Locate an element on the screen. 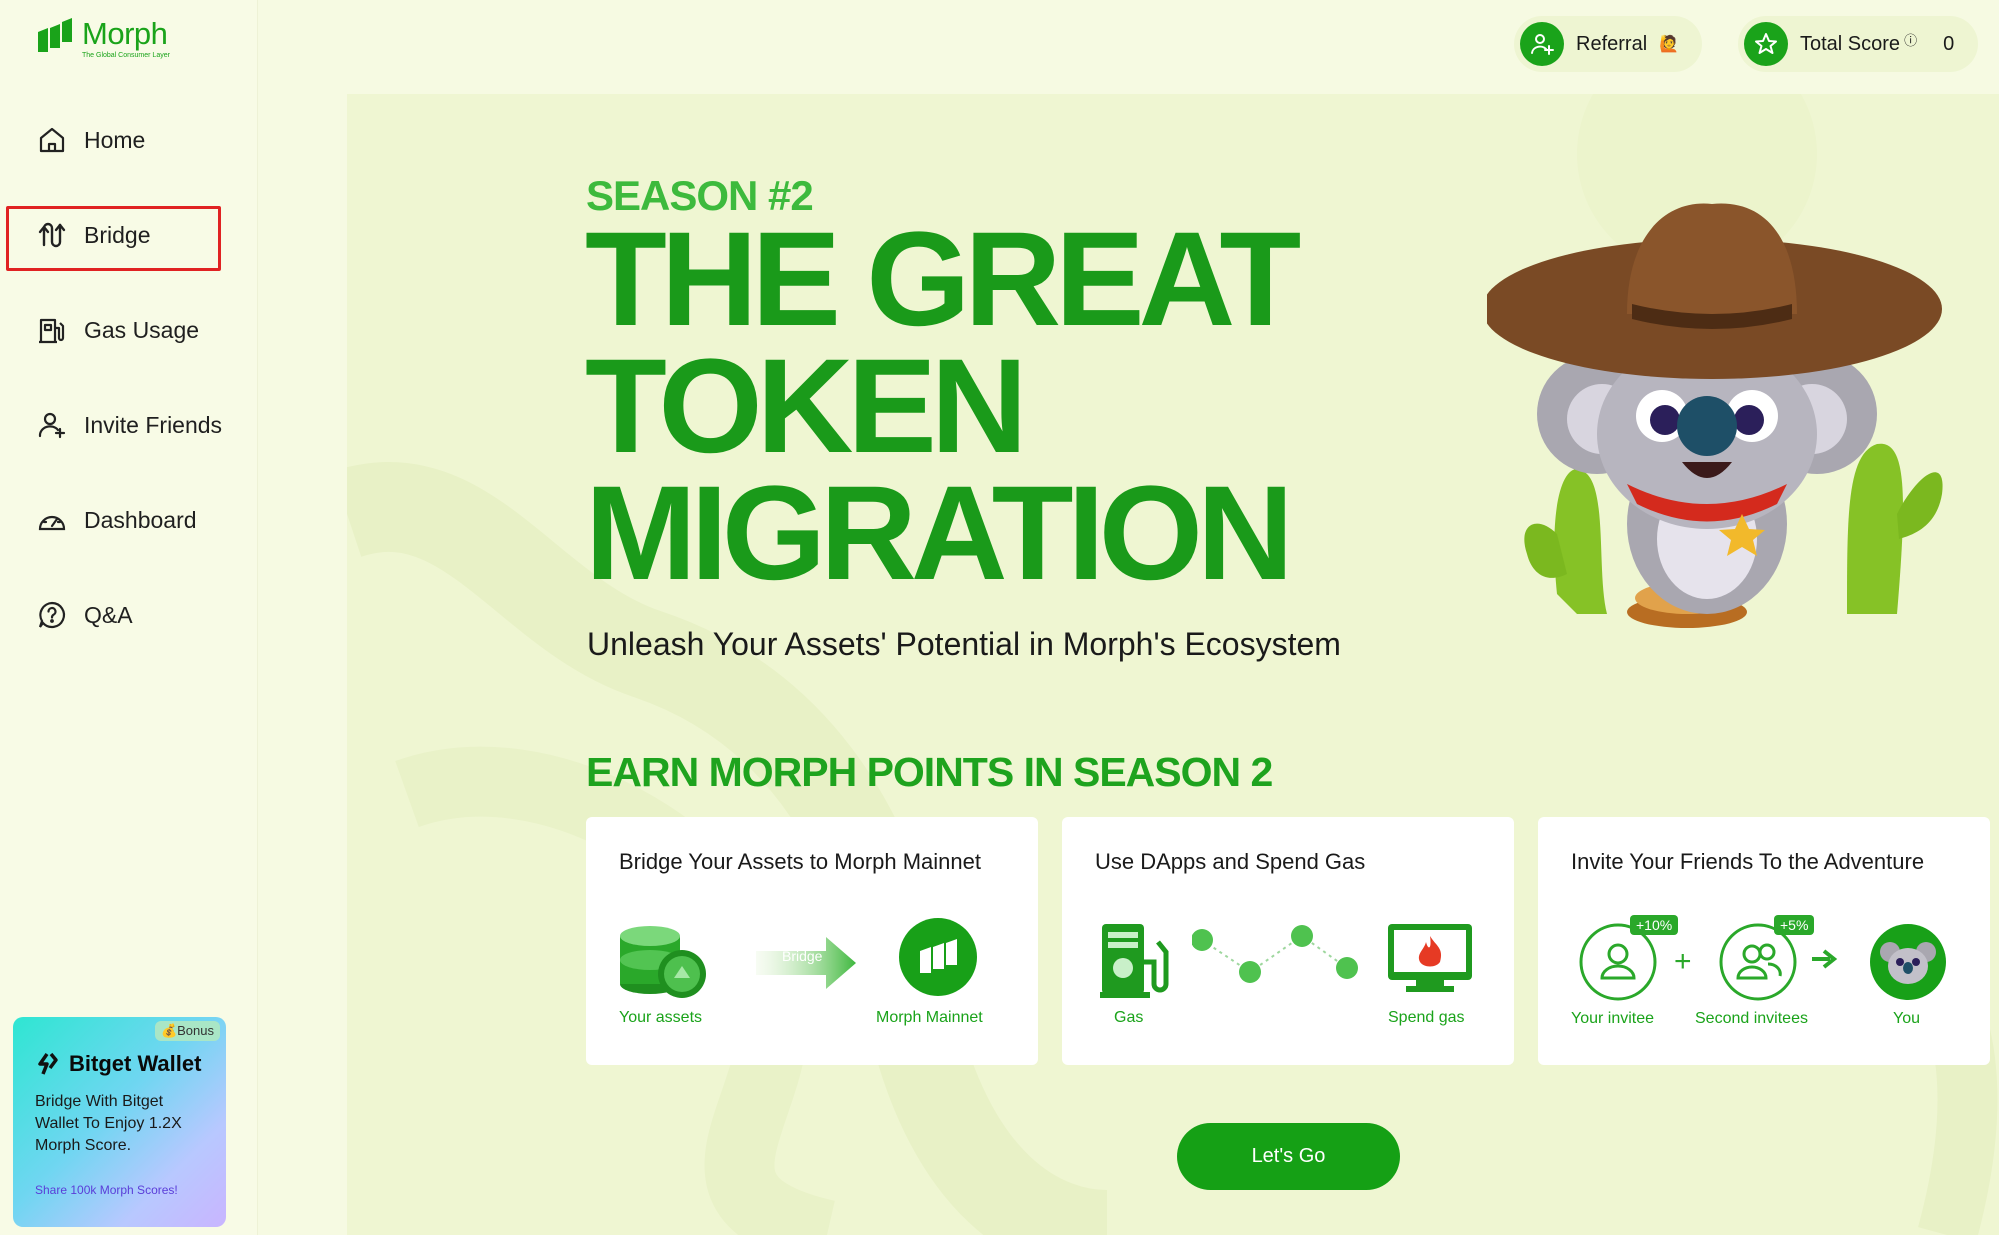  promo-title: Bitget Wallet is located at coordinates (135, 1063).